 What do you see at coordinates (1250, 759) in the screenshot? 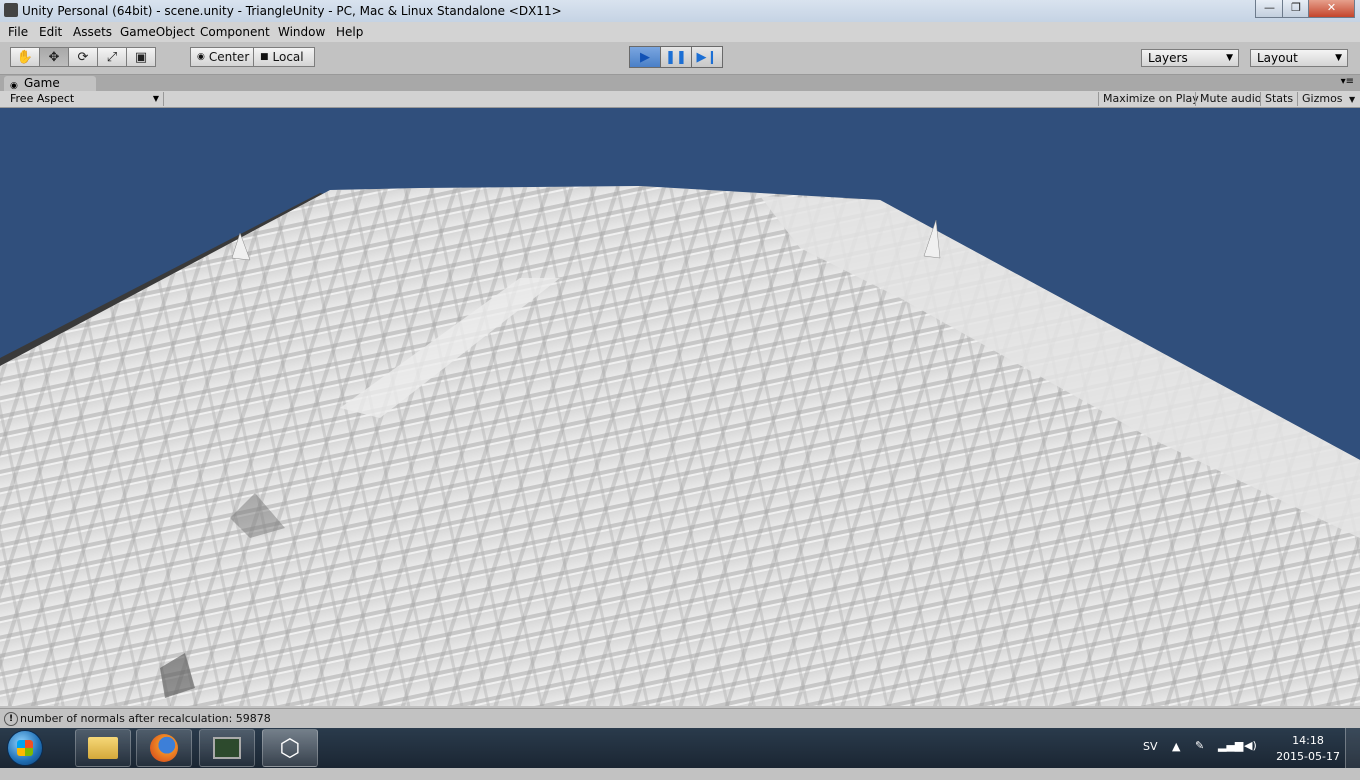
I see `volume-icon: ◀)` at bounding box center [1250, 759].